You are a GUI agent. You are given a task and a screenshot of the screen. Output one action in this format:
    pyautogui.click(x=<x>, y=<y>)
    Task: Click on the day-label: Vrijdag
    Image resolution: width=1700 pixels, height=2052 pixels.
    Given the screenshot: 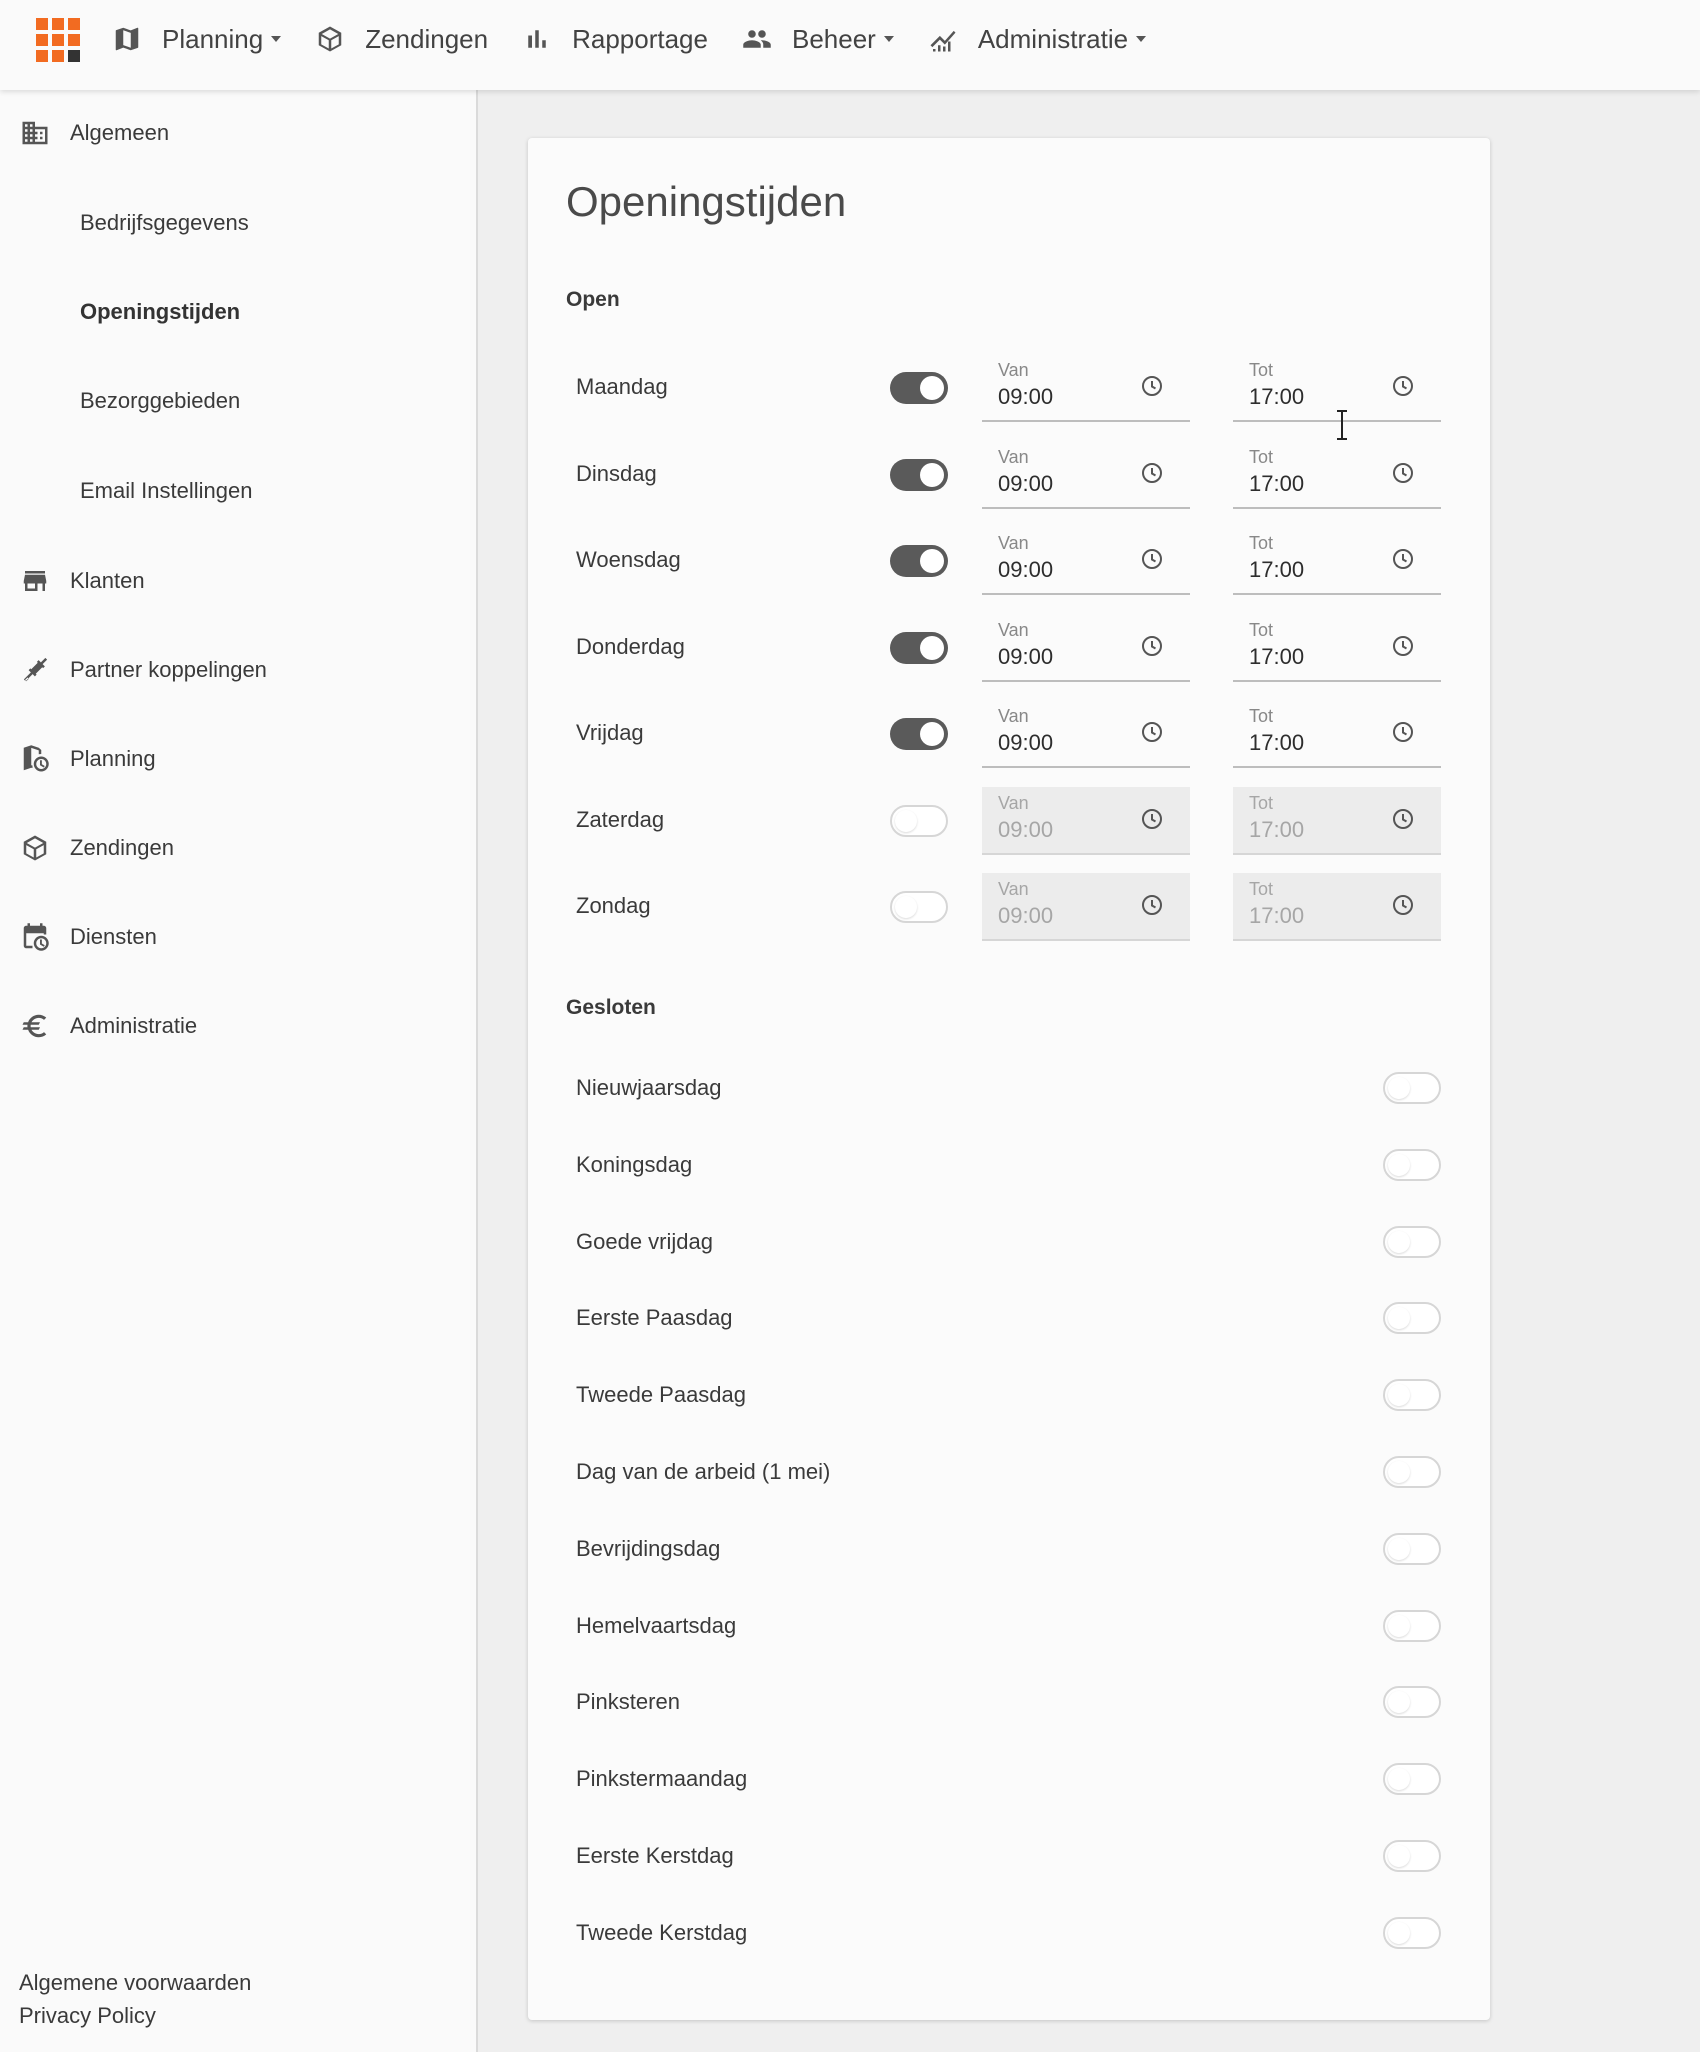 What is the action you would take?
    pyautogui.click(x=610, y=732)
    